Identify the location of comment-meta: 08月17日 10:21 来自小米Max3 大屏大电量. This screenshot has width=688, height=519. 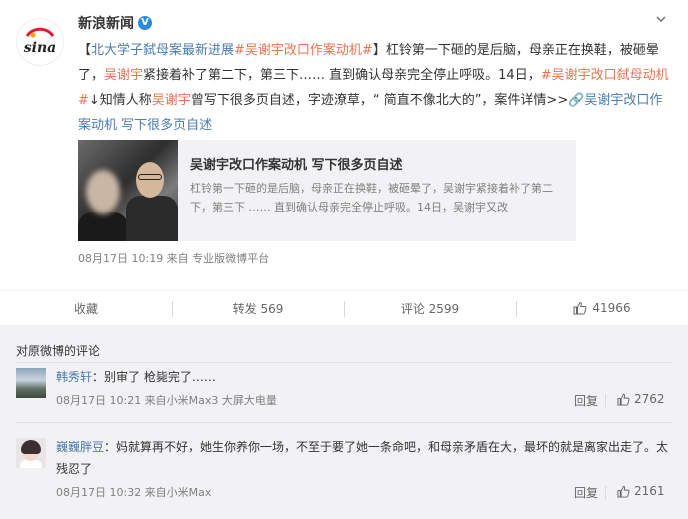
(166, 400).